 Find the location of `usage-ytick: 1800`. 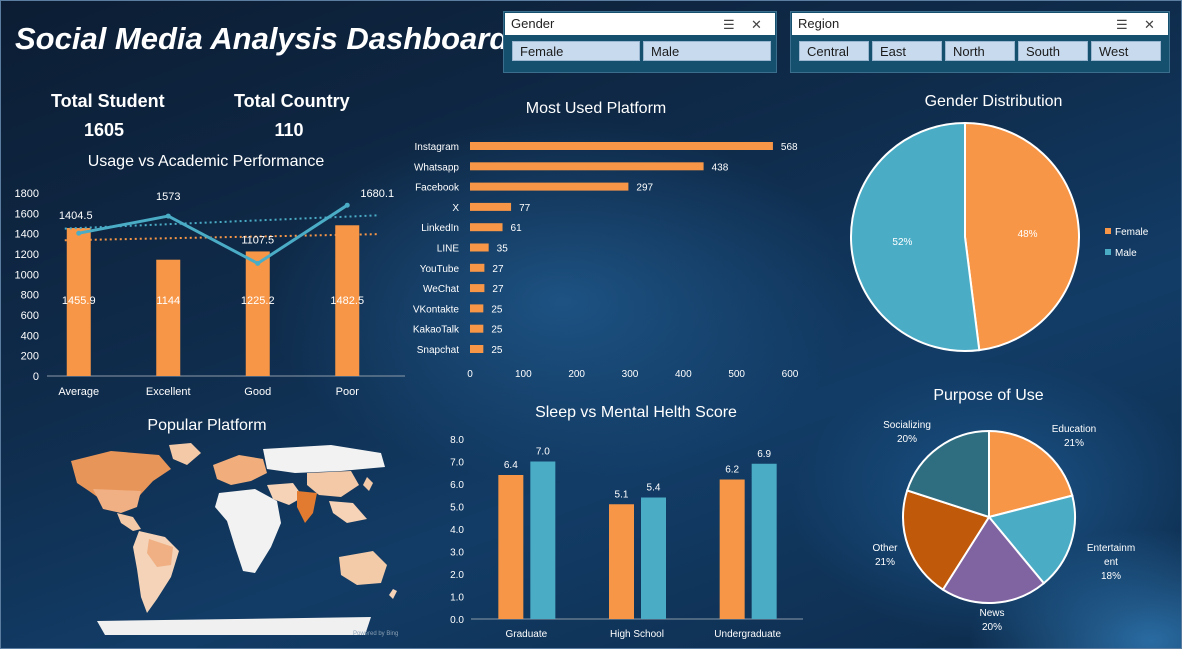

usage-ytick: 1800 is located at coordinates (27, 194).